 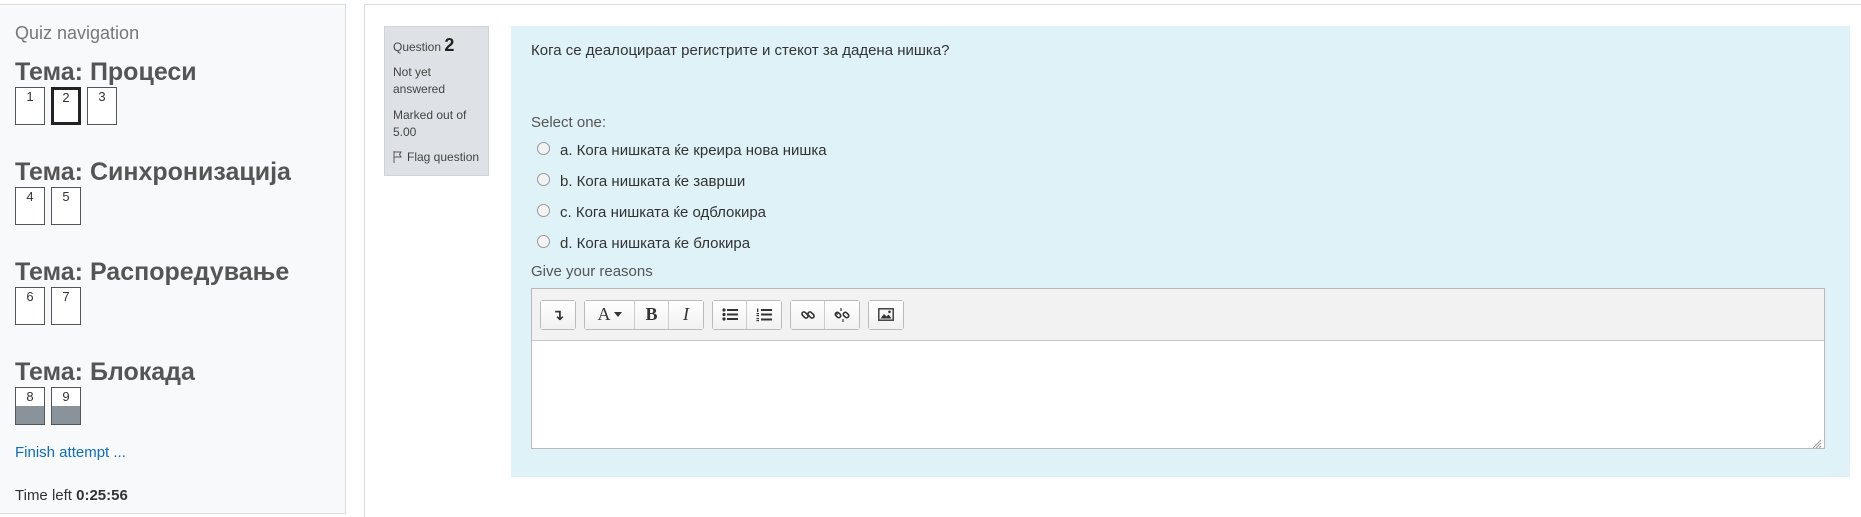 I want to click on unlink-icon, so click(x=842, y=314).